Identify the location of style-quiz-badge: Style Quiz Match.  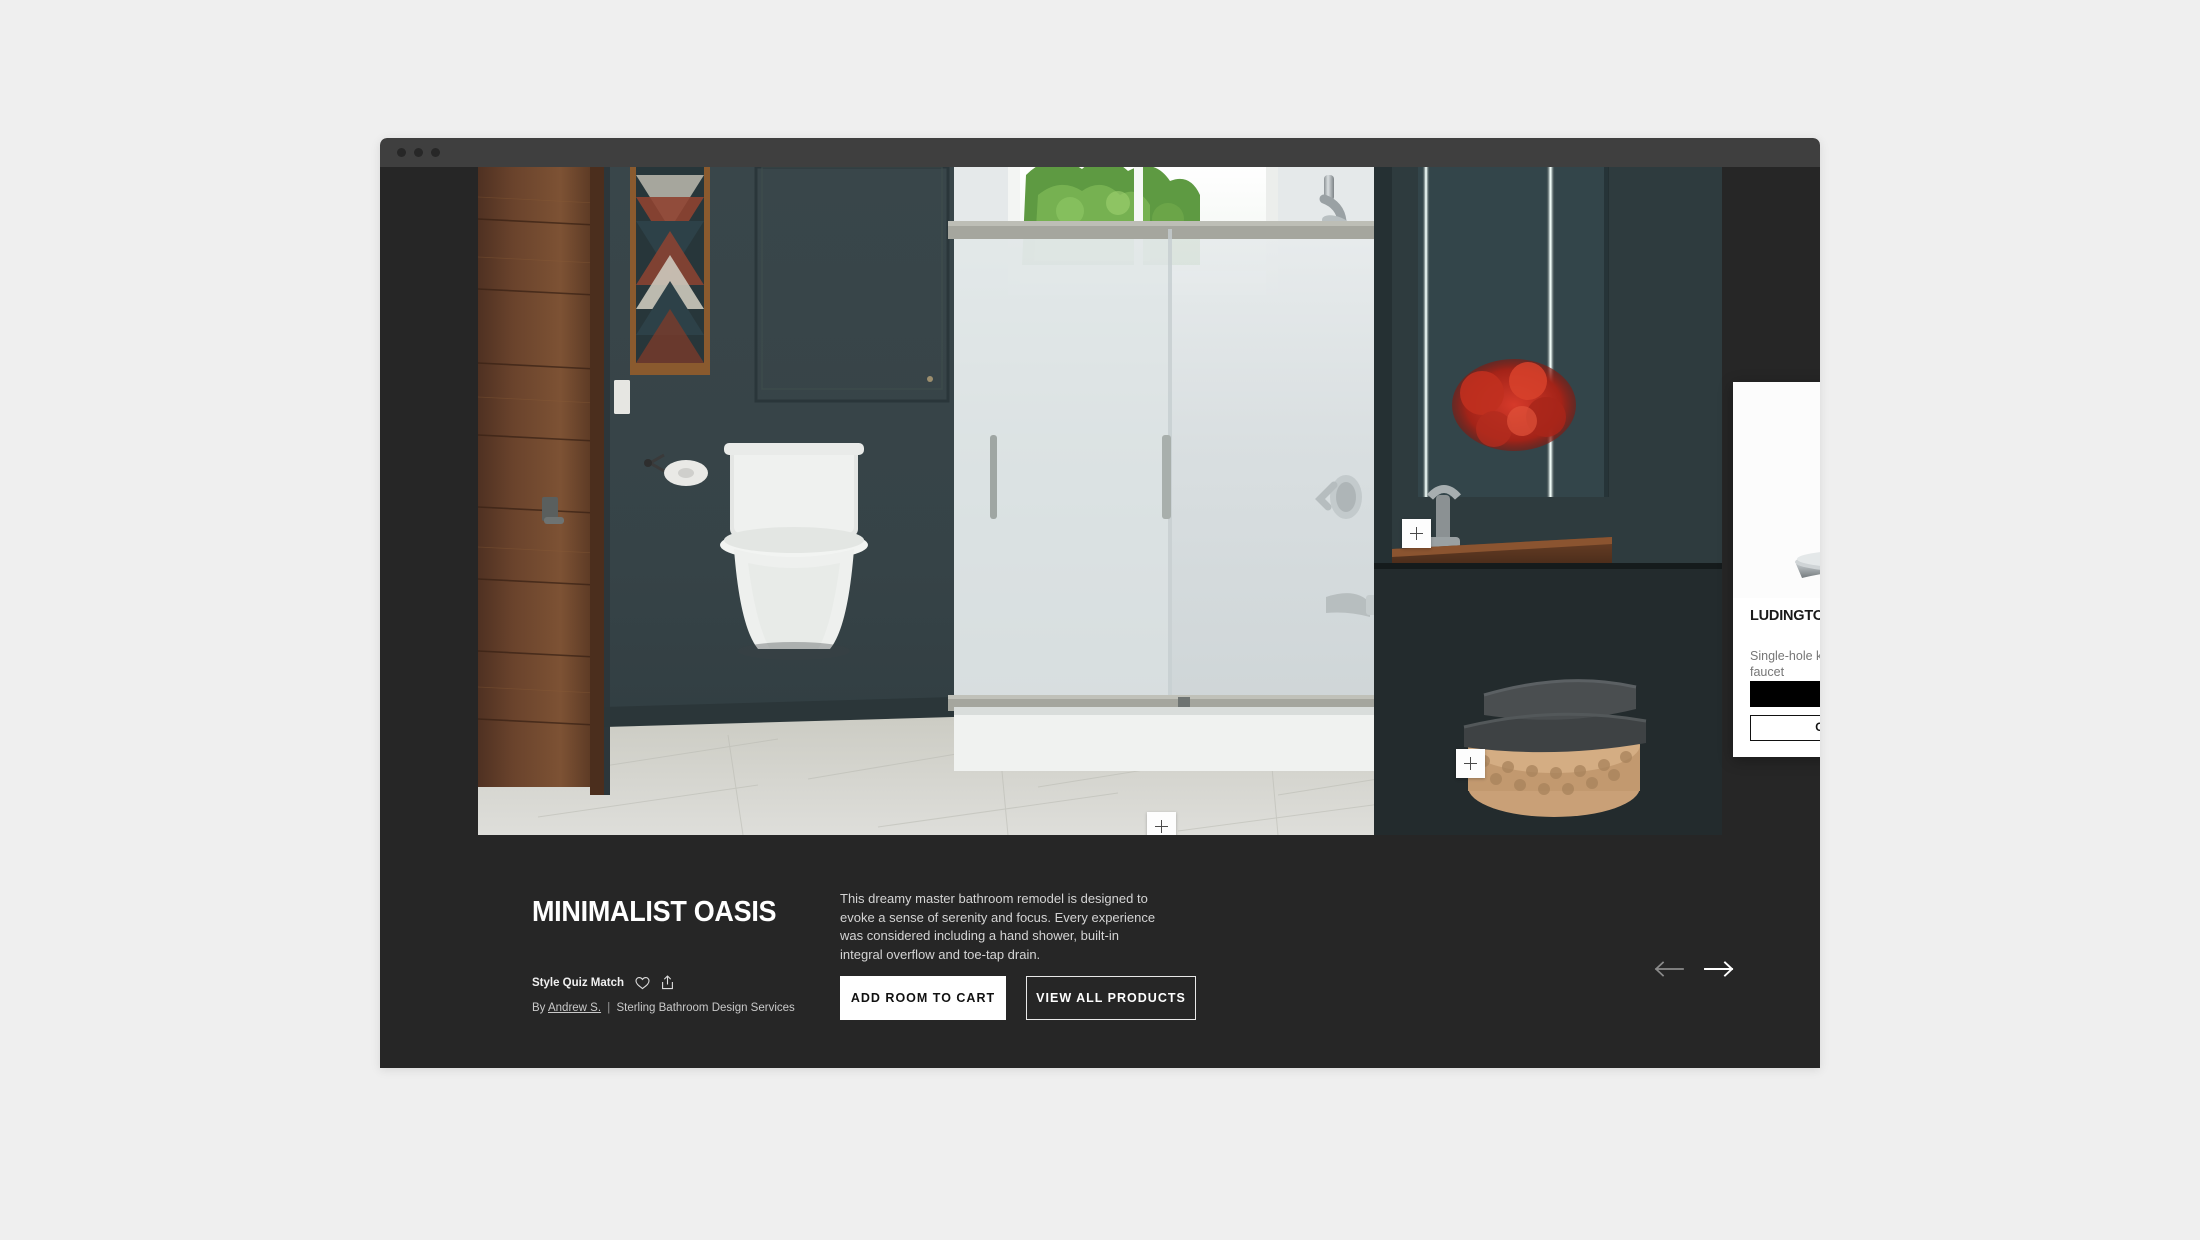
(578, 982).